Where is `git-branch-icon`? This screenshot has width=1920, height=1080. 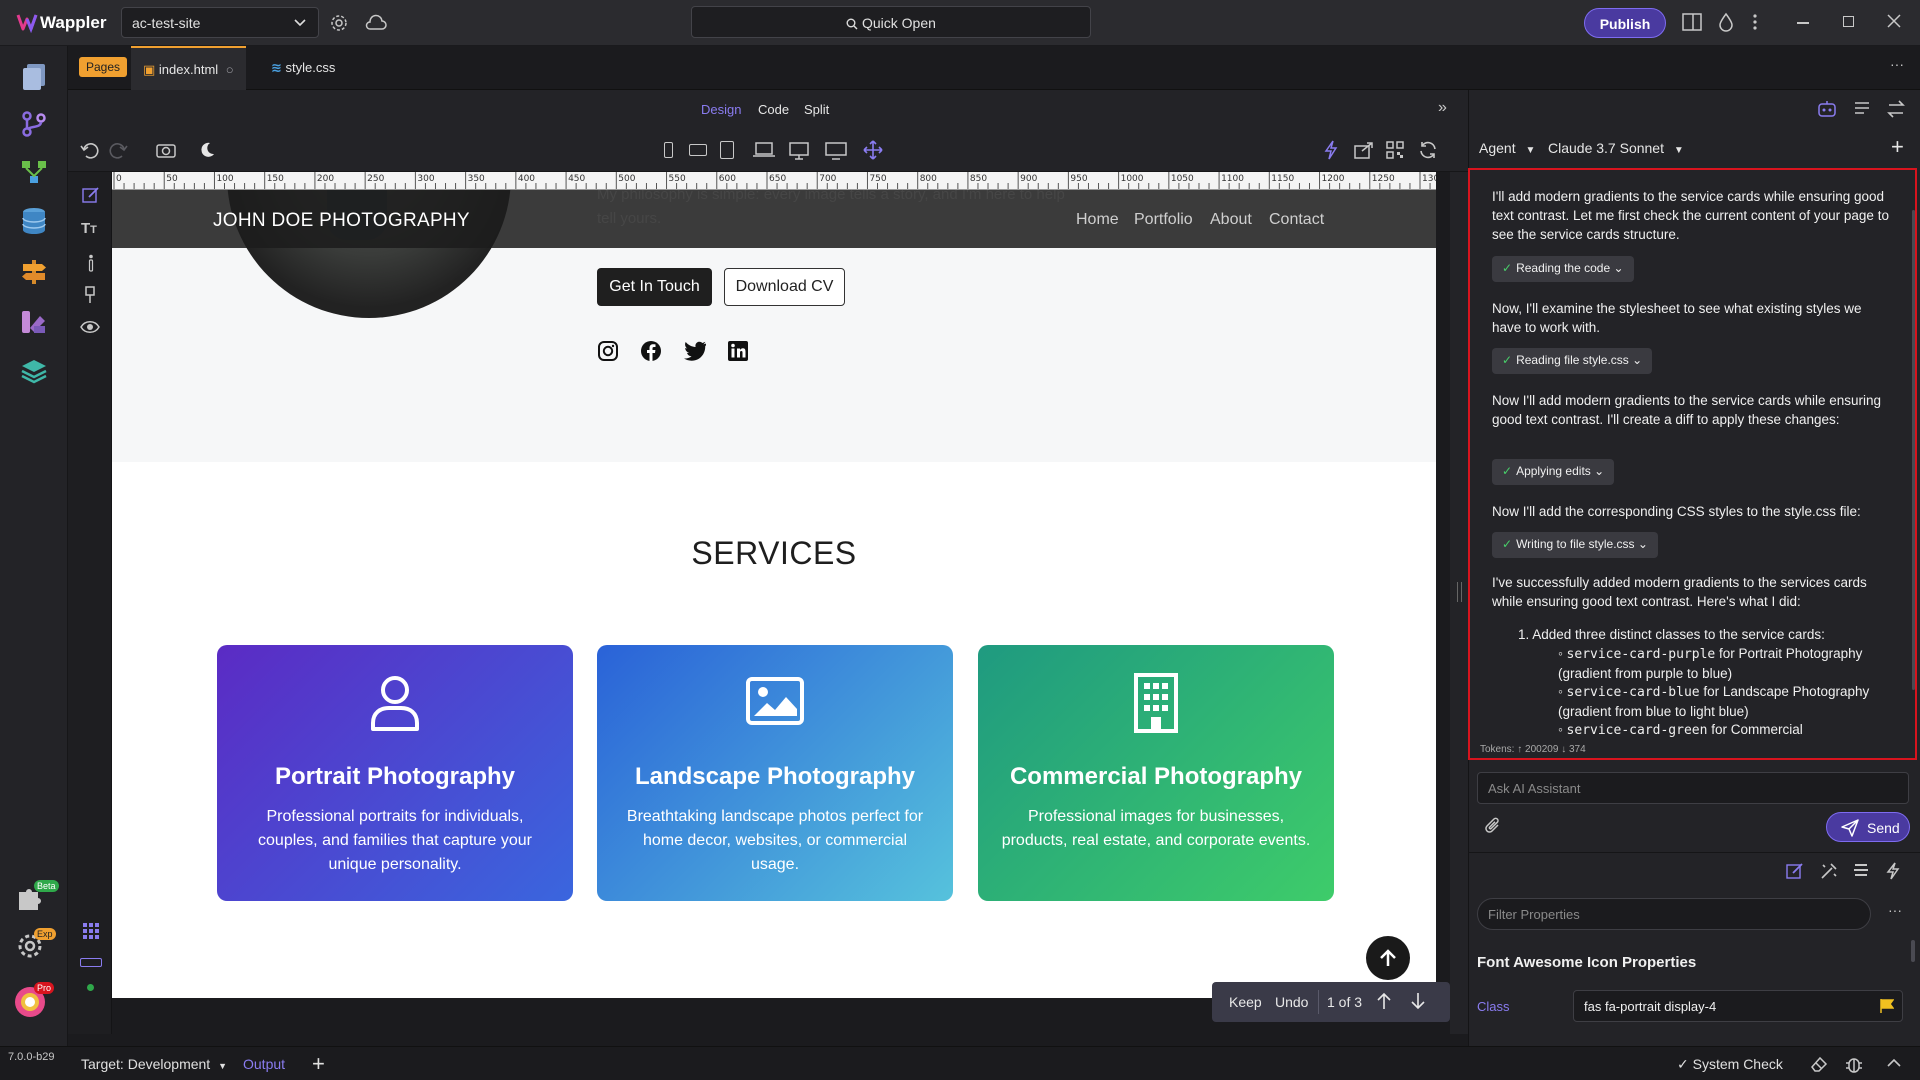 git-branch-icon is located at coordinates (34, 124).